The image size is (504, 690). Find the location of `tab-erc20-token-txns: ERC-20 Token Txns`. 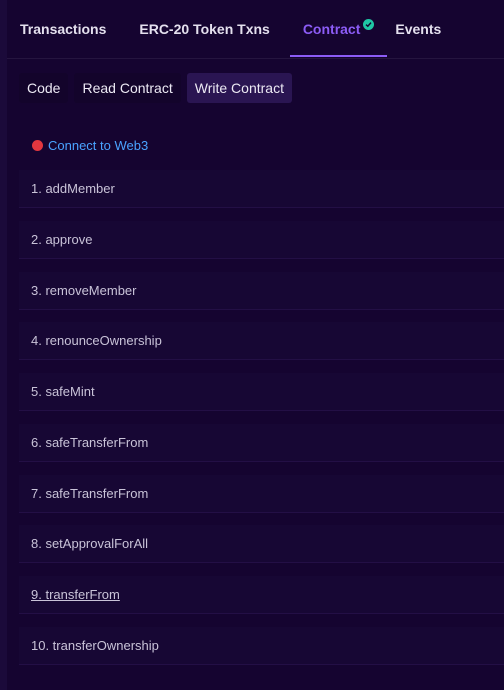

tab-erc20-token-txns: ERC-20 Token Txns is located at coordinates (204, 29).